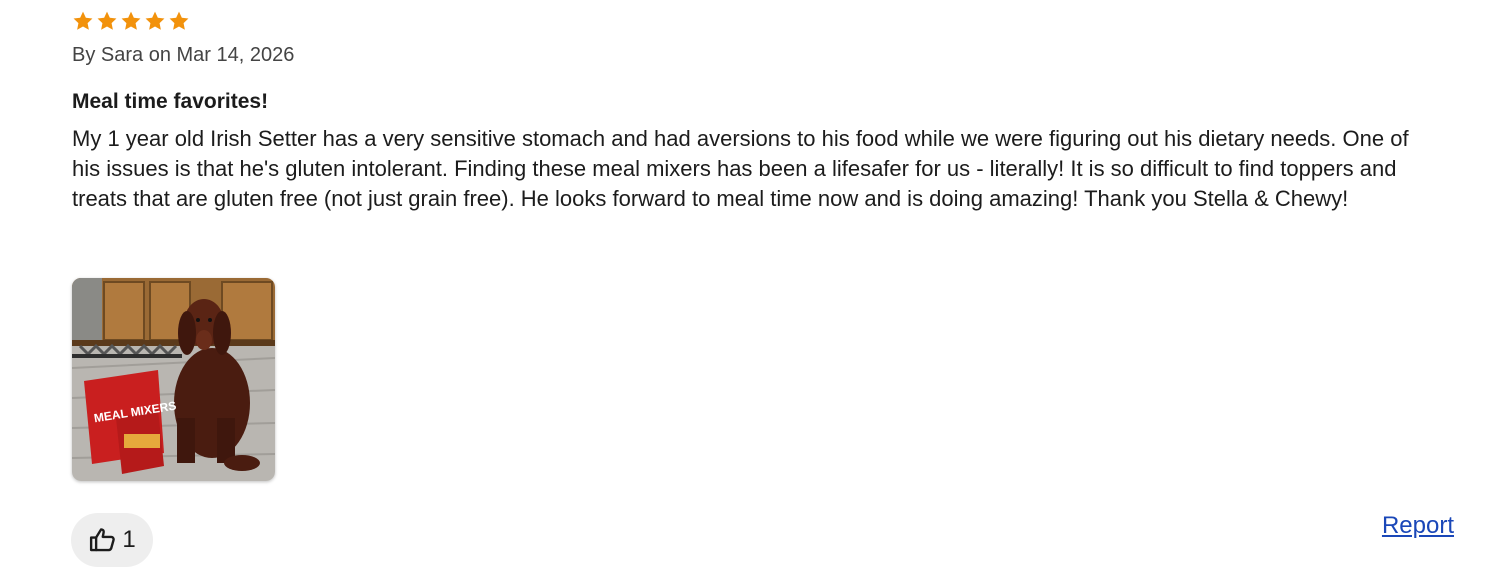 This screenshot has width=1494, height=585. What do you see at coordinates (129, 539) in the screenshot?
I see `helpful-count: 1` at bounding box center [129, 539].